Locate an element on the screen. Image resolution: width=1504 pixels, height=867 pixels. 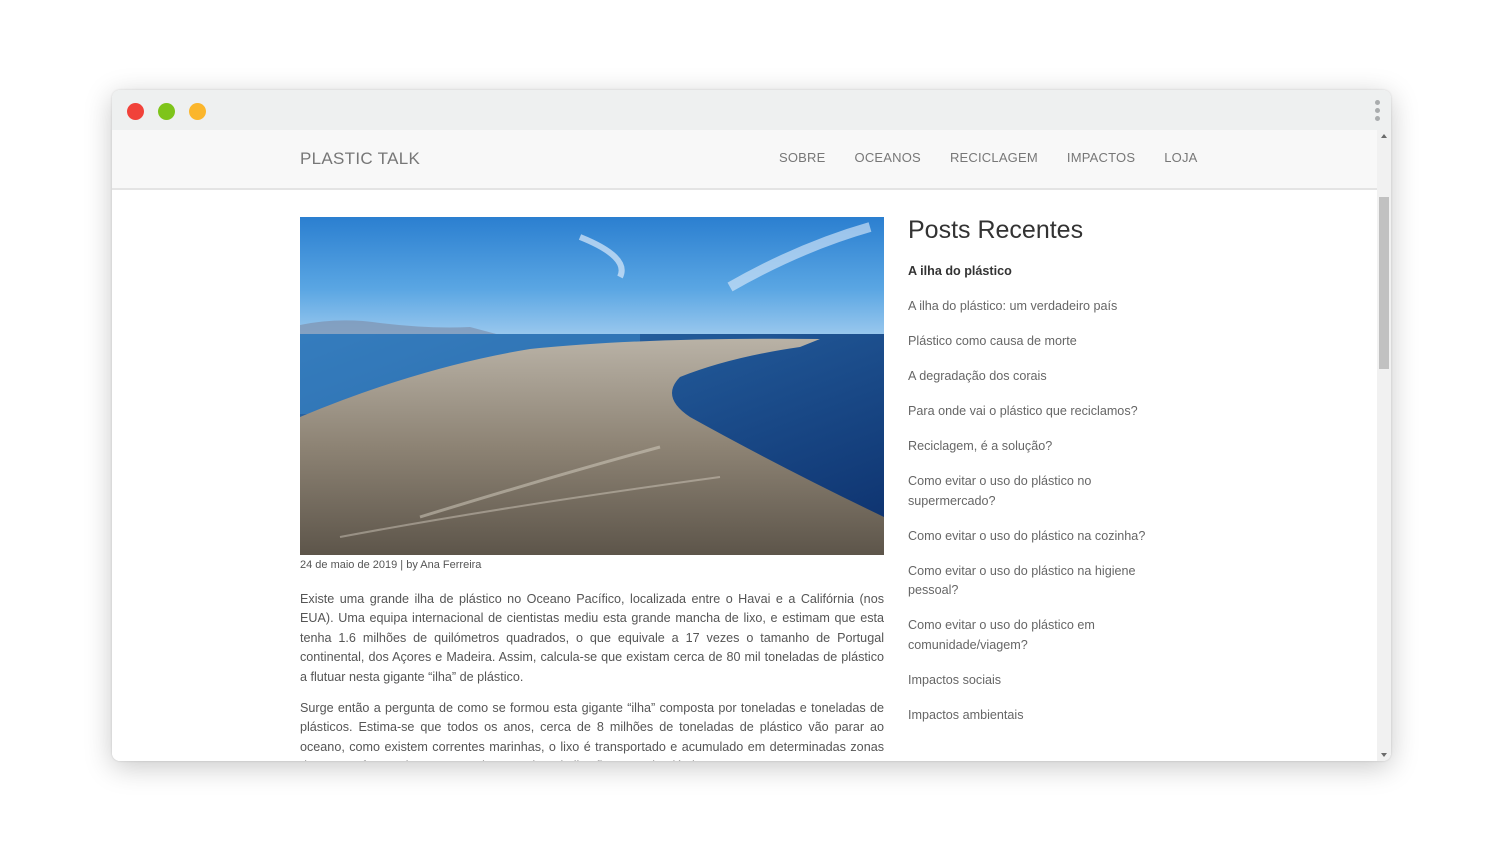
maximize-window-button is located at coordinates (197, 111).